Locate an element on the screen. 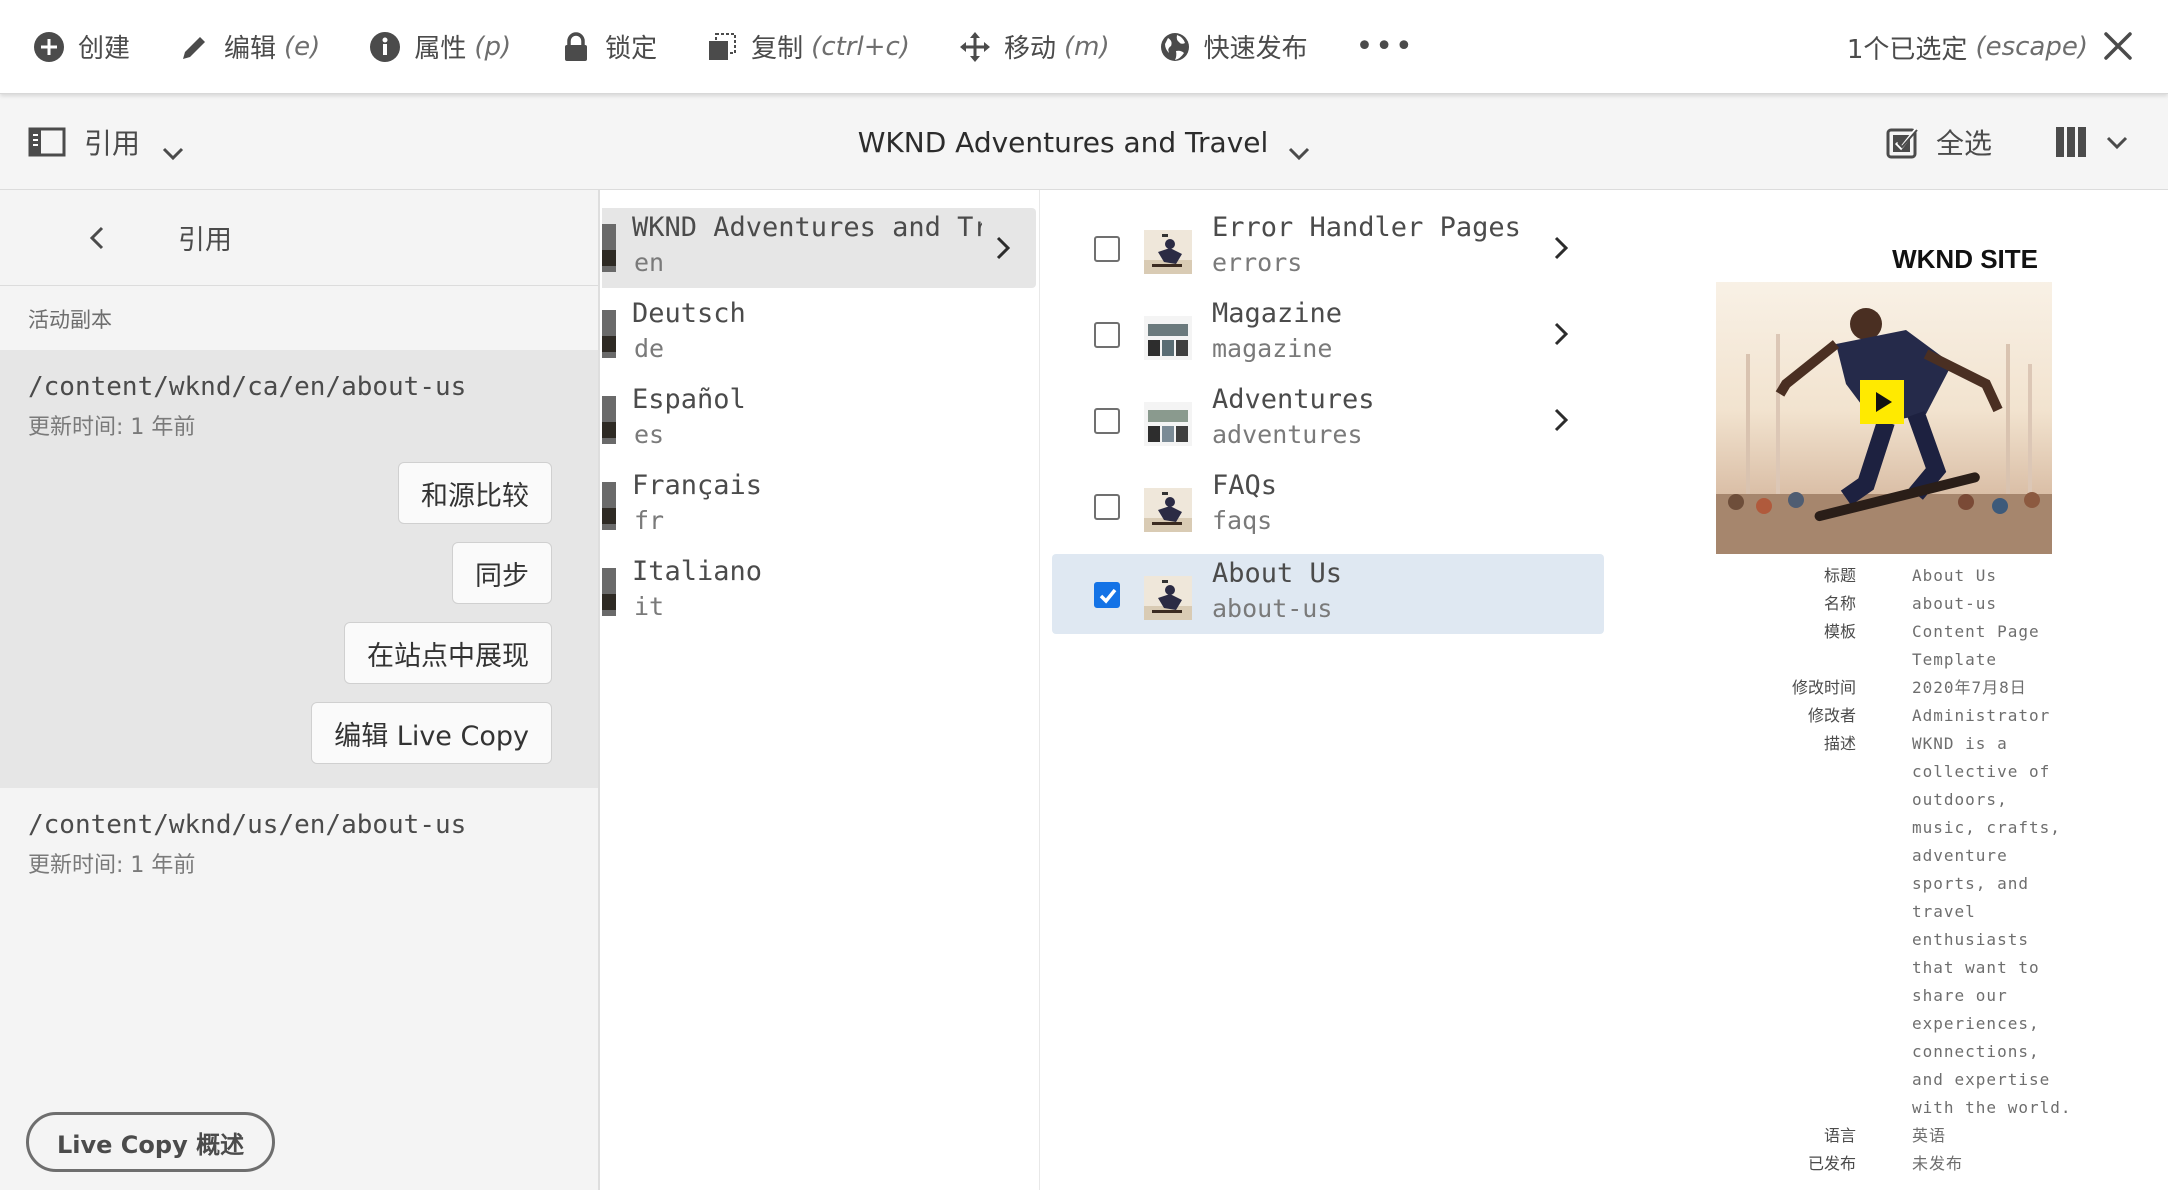  title-dropdown: WKND Adventures and Travel is located at coordinates (1084, 143).